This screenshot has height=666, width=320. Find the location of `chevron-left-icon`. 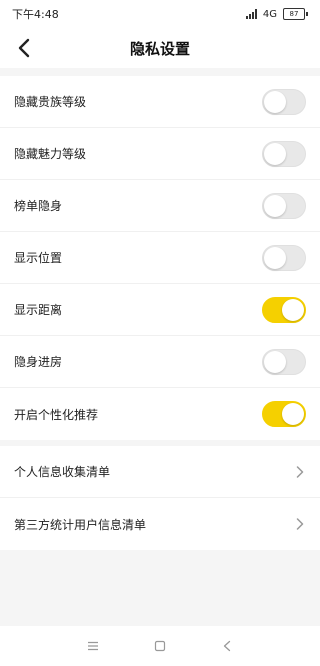

chevron-left-icon is located at coordinates (24, 48).